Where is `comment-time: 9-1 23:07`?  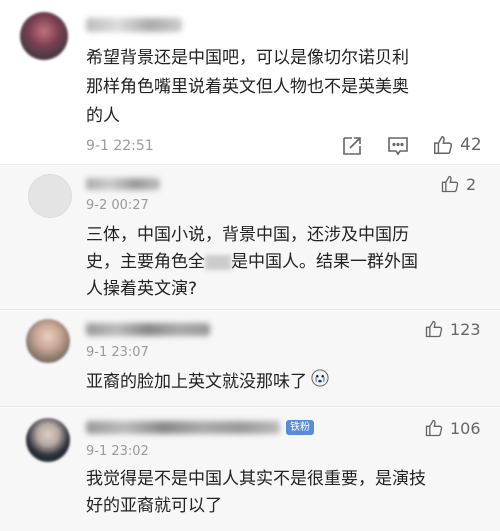 comment-time: 9-1 23:07 is located at coordinates (117, 352).